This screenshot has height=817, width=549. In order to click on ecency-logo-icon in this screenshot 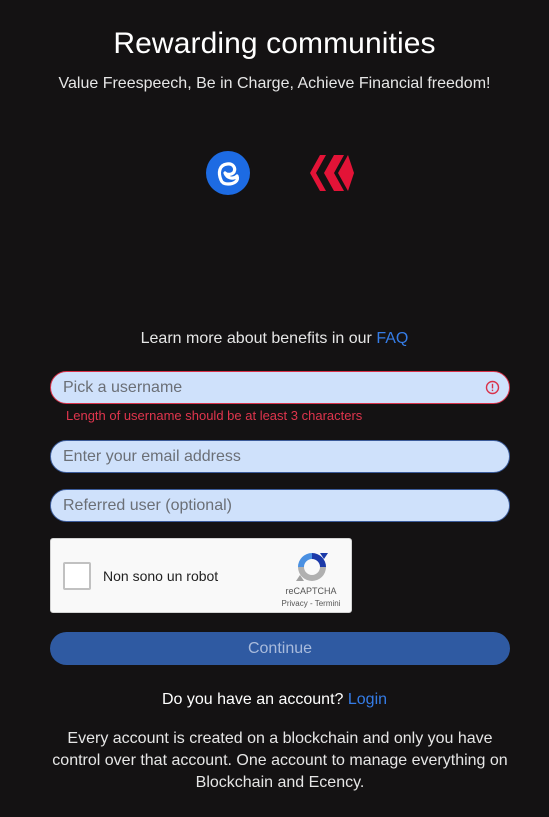, I will do `click(228, 173)`.